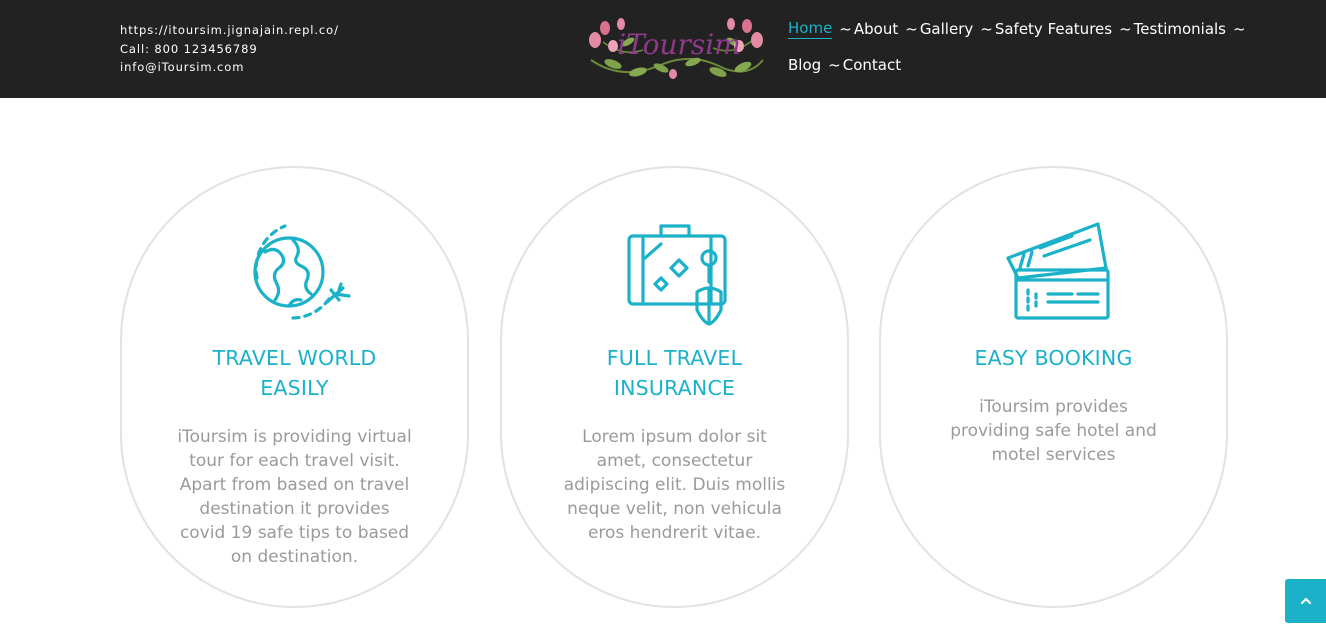 The image size is (1326, 641). Describe the element at coordinates (1053, 455) in the screenshot. I see `feature-text-line: motel services` at that location.